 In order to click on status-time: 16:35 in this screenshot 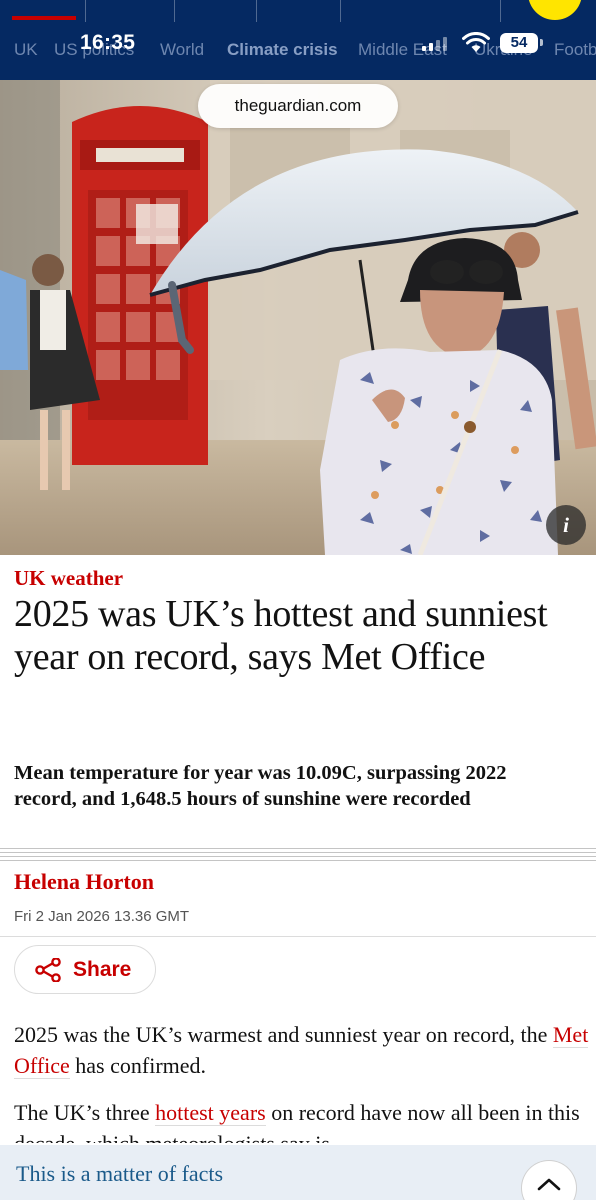, I will do `click(108, 42)`.